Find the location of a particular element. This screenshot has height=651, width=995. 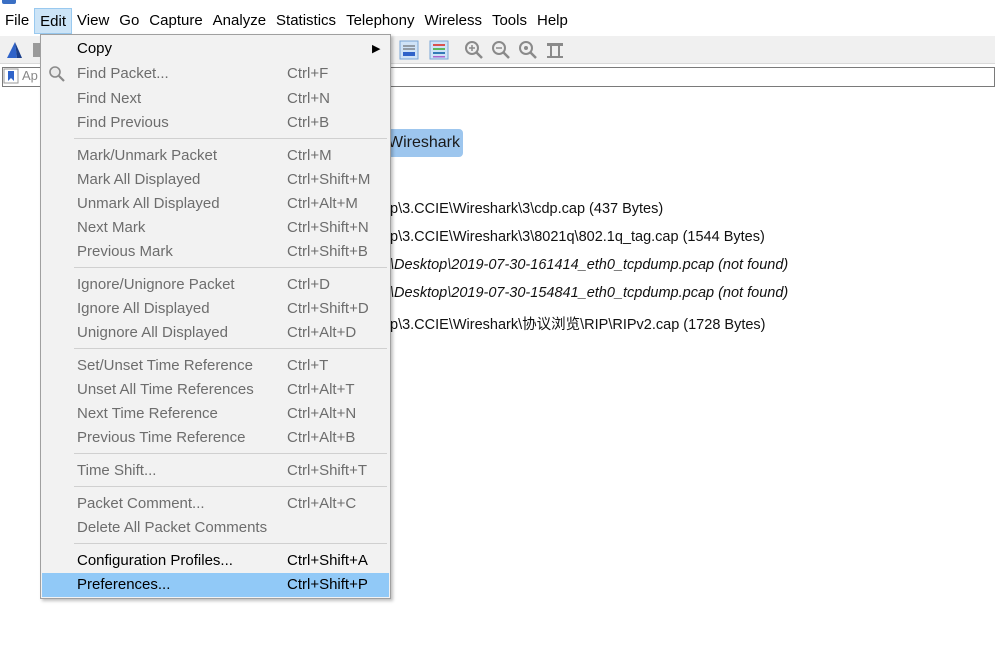

menu-item-next-mark: Next Mark Ctrl+Shift+N is located at coordinates (215, 228).